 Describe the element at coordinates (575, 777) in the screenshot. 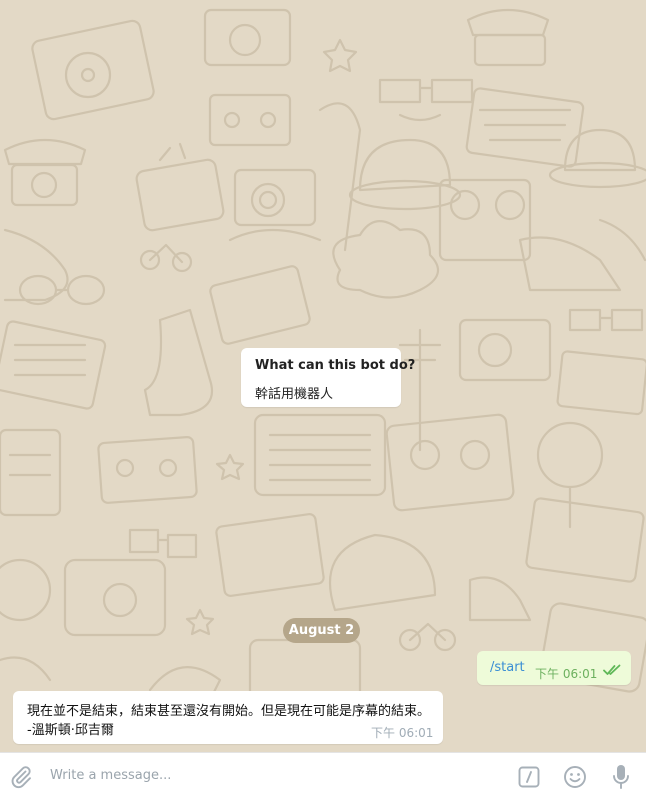

I see `emoji-icon` at that location.